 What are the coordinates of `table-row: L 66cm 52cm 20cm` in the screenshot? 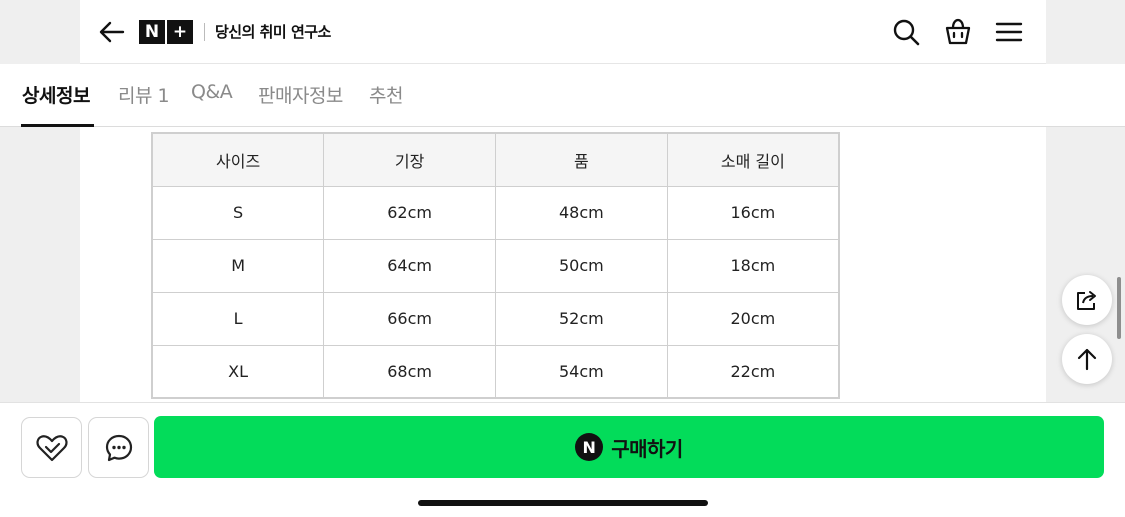 It's located at (495, 318).